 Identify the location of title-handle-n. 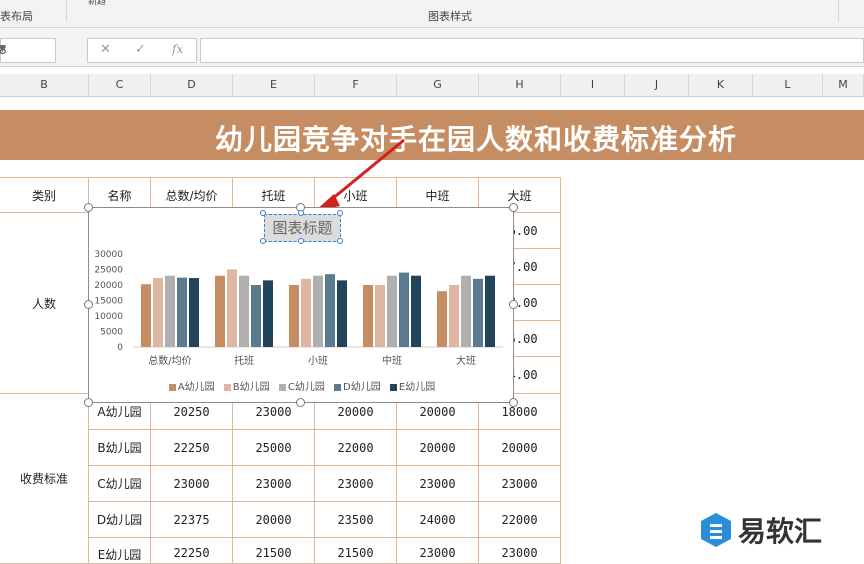
(301, 213).